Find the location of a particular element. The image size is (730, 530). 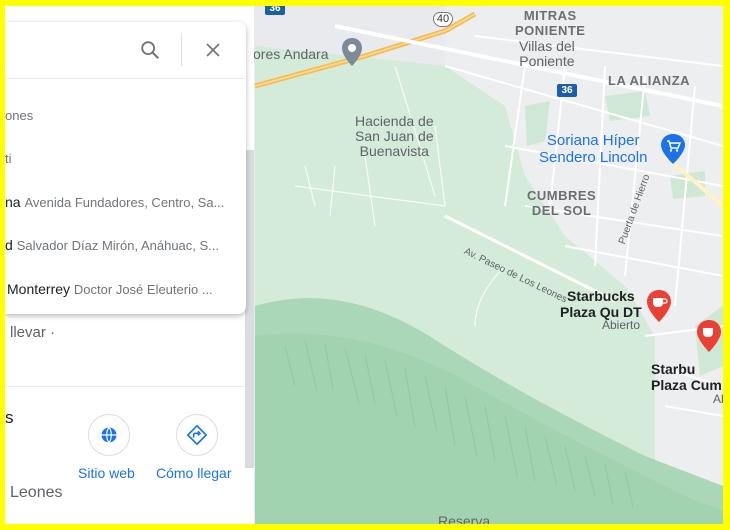

suggestion-primary: ones is located at coordinates (19, 115).